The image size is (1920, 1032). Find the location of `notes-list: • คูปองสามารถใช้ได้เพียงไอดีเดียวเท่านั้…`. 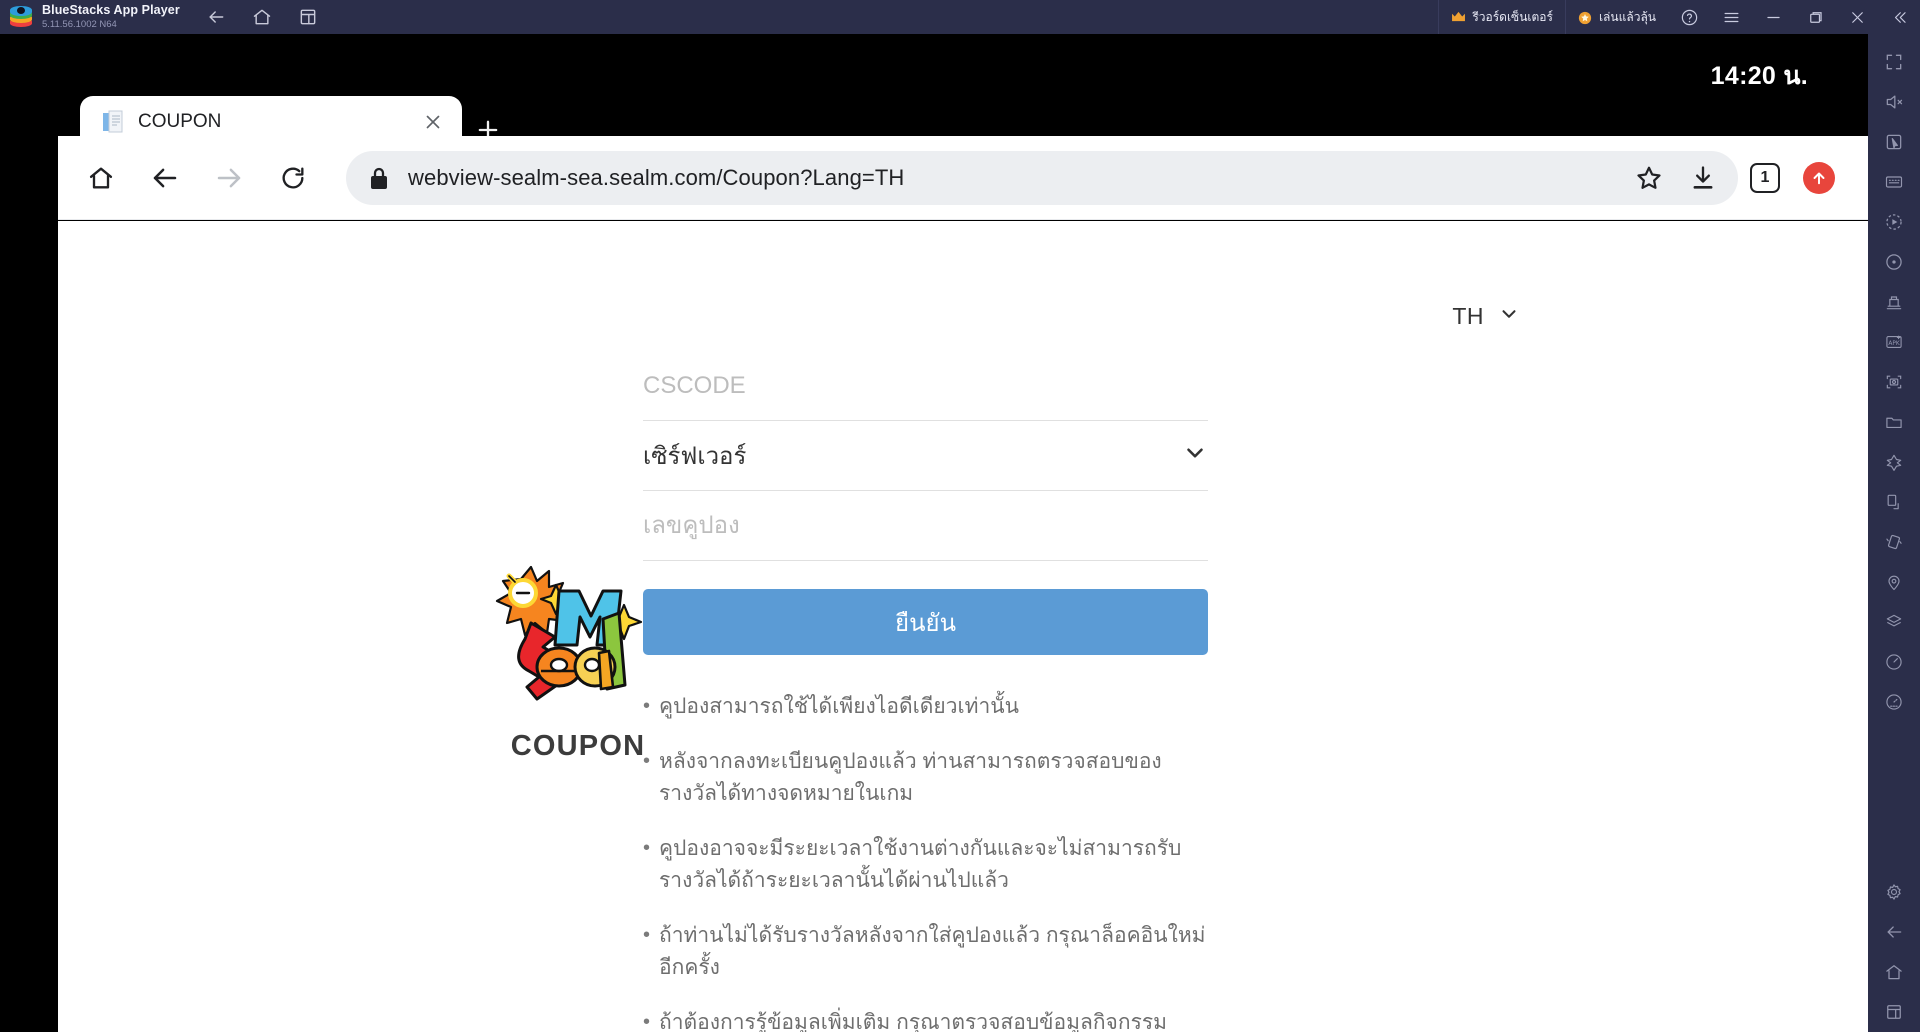

notes-list: • คูปองสามารถใช้ได้เพียงไอดีเดียวเท่านั้… is located at coordinates (925, 861).